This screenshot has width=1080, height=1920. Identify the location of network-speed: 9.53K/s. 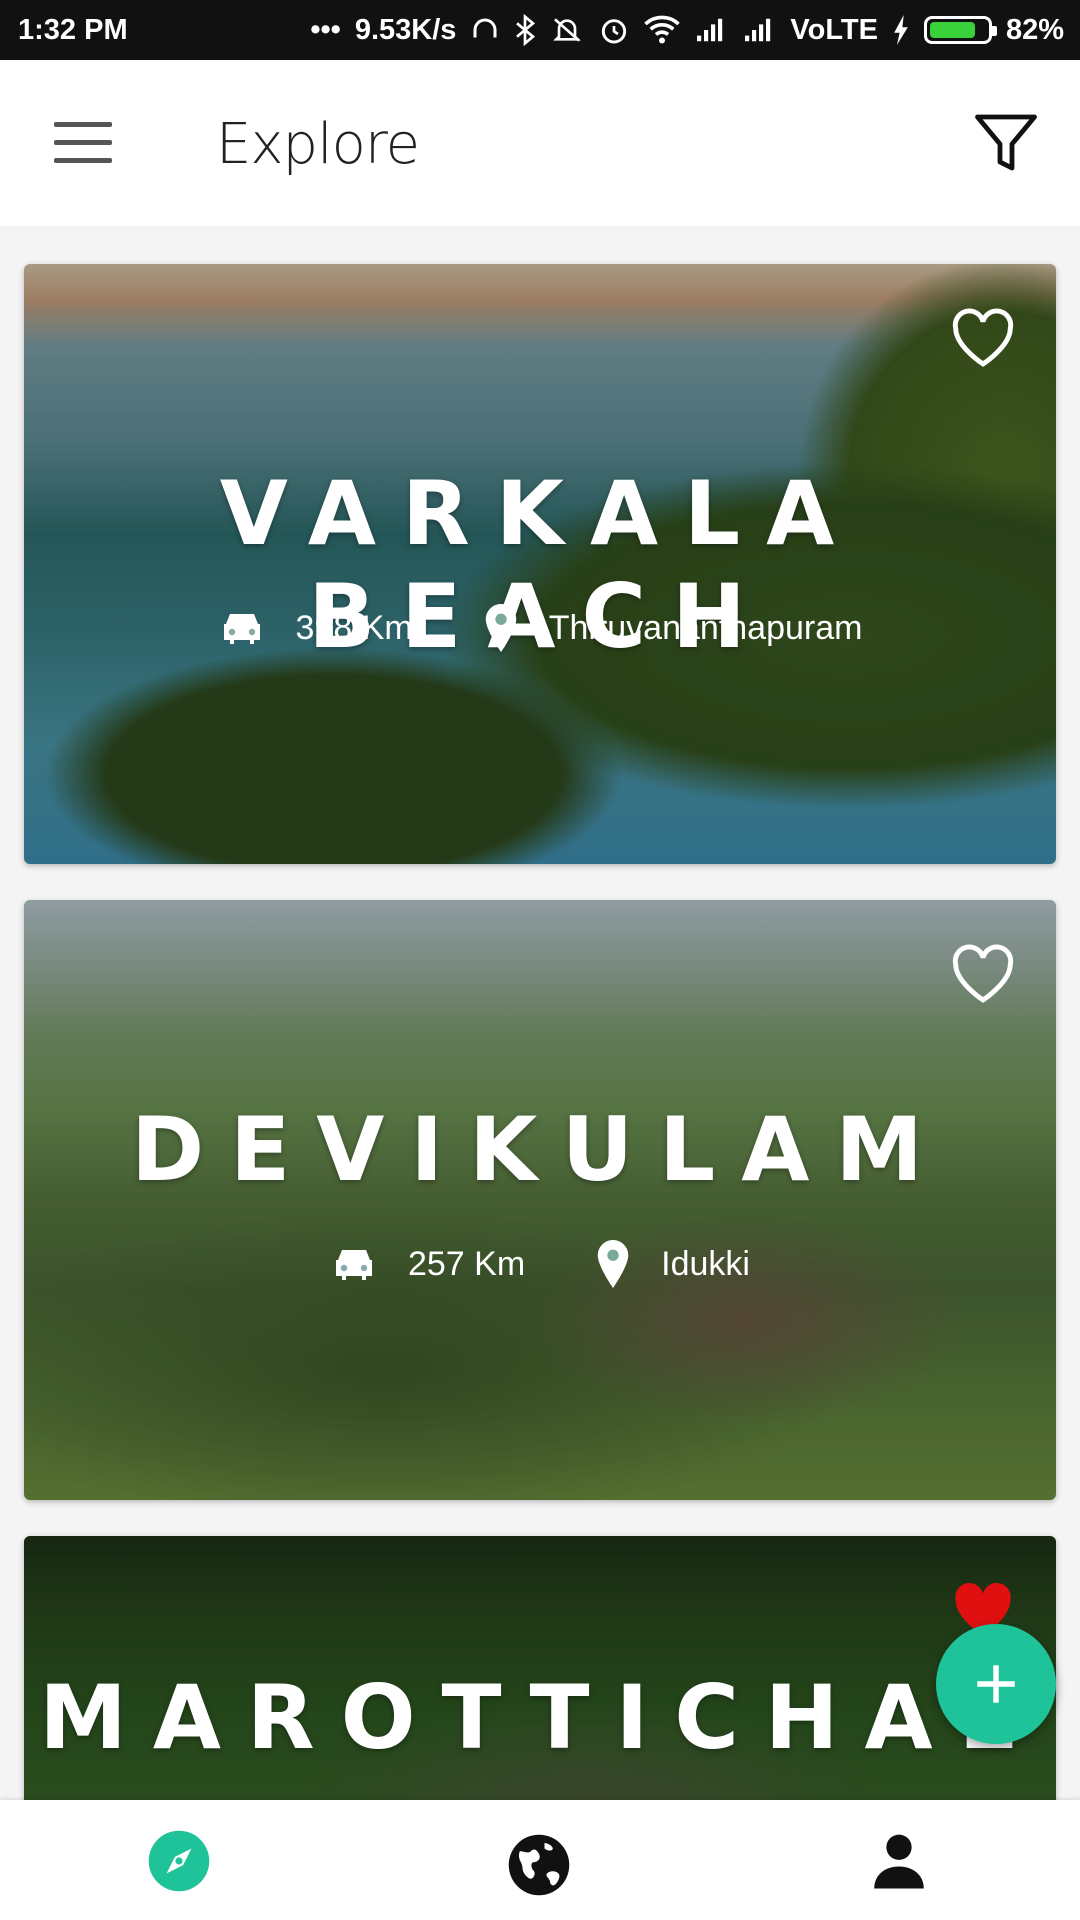
(405, 29).